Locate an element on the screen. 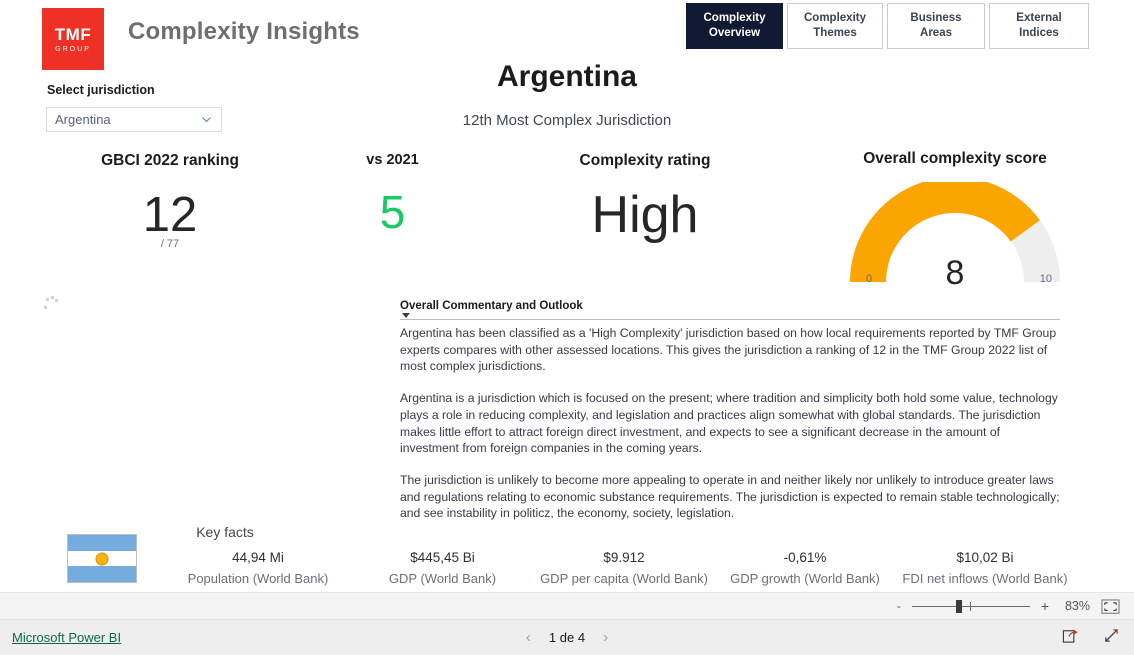 This screenshot has width=1134, height=655. key-fact-label: FDI net inflows (World Bank) is located at coordinates (985, 578).